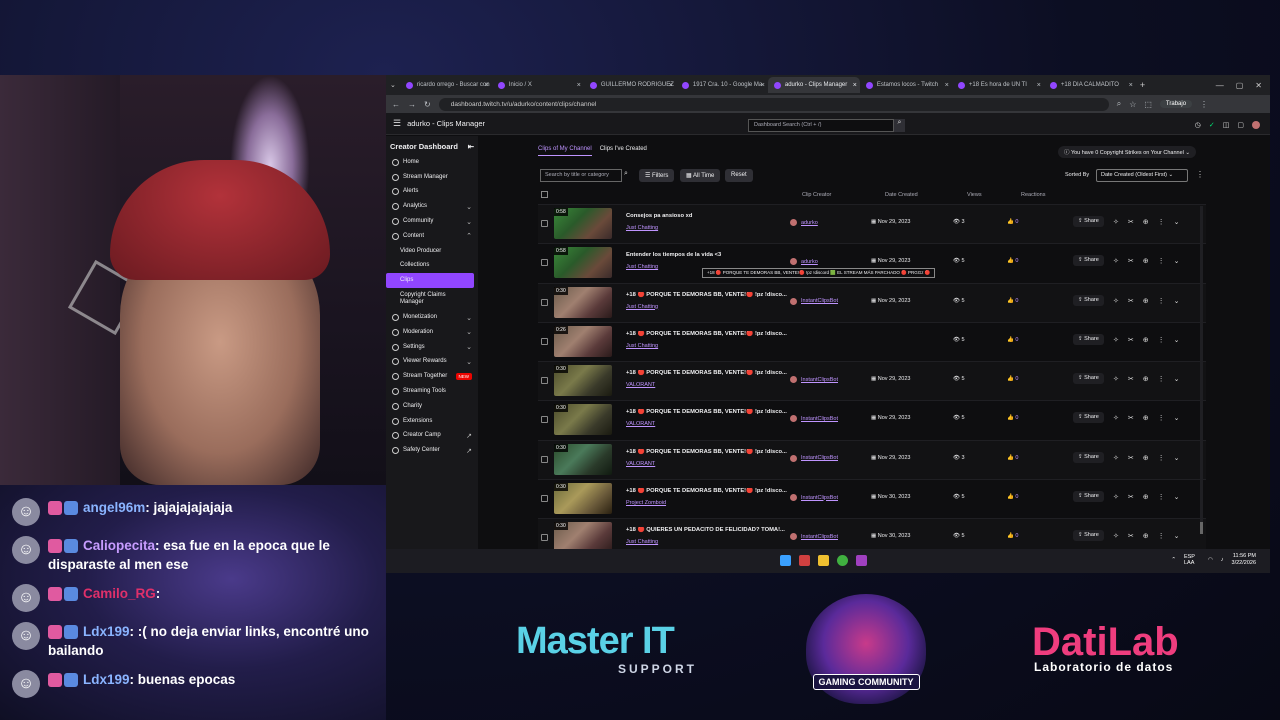  Describe the element at coordinates (657, 175) in the screenshot. I see `filters-button: ☰ Filters` at that location.